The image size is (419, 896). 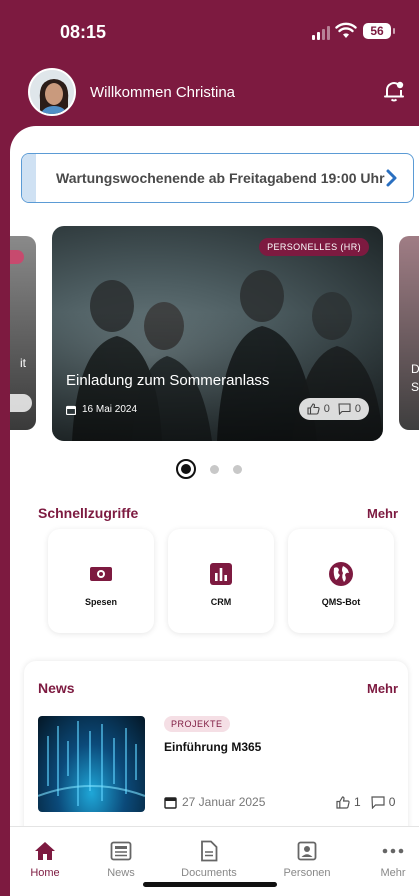 I want to click on document-icon, so click(x=209, y=851).